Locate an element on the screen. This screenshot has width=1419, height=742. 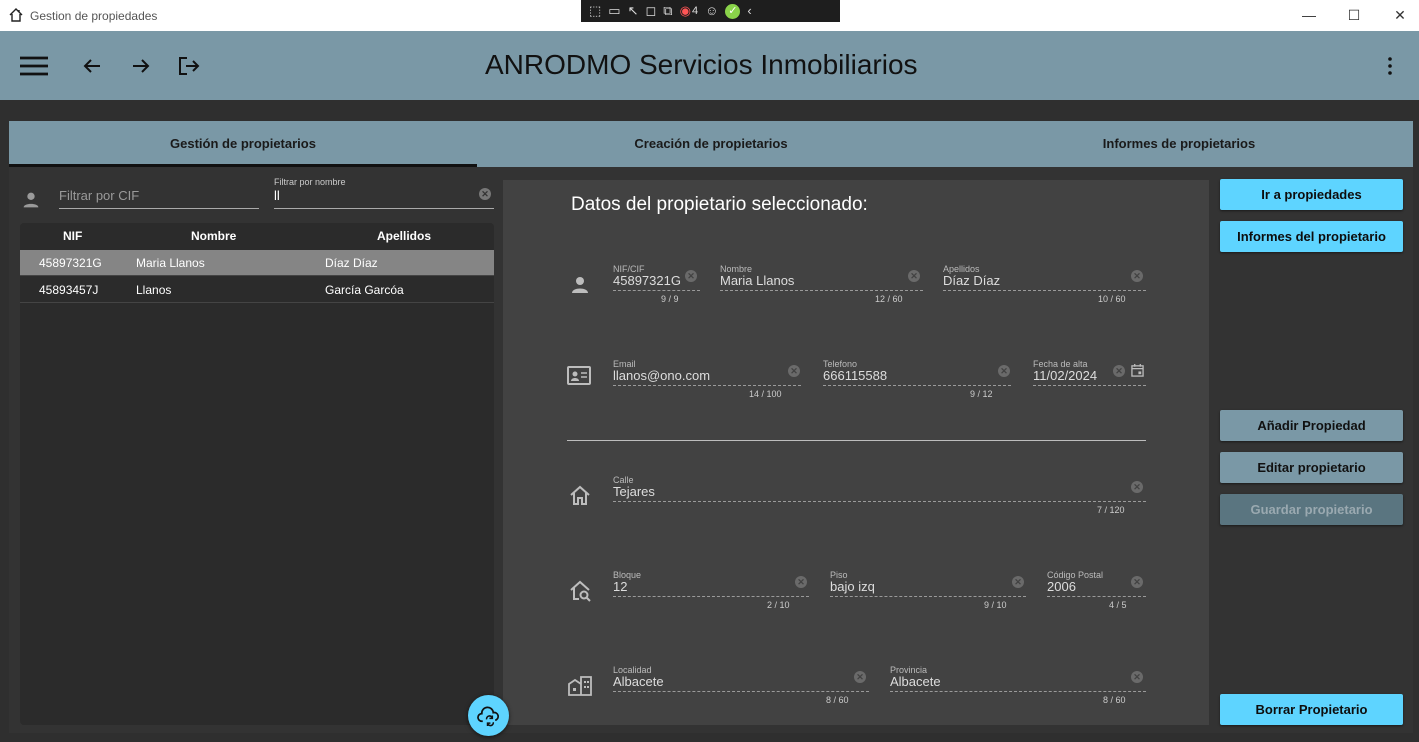
accessibility-icon: ☺ is located at coordinates (711, 11).